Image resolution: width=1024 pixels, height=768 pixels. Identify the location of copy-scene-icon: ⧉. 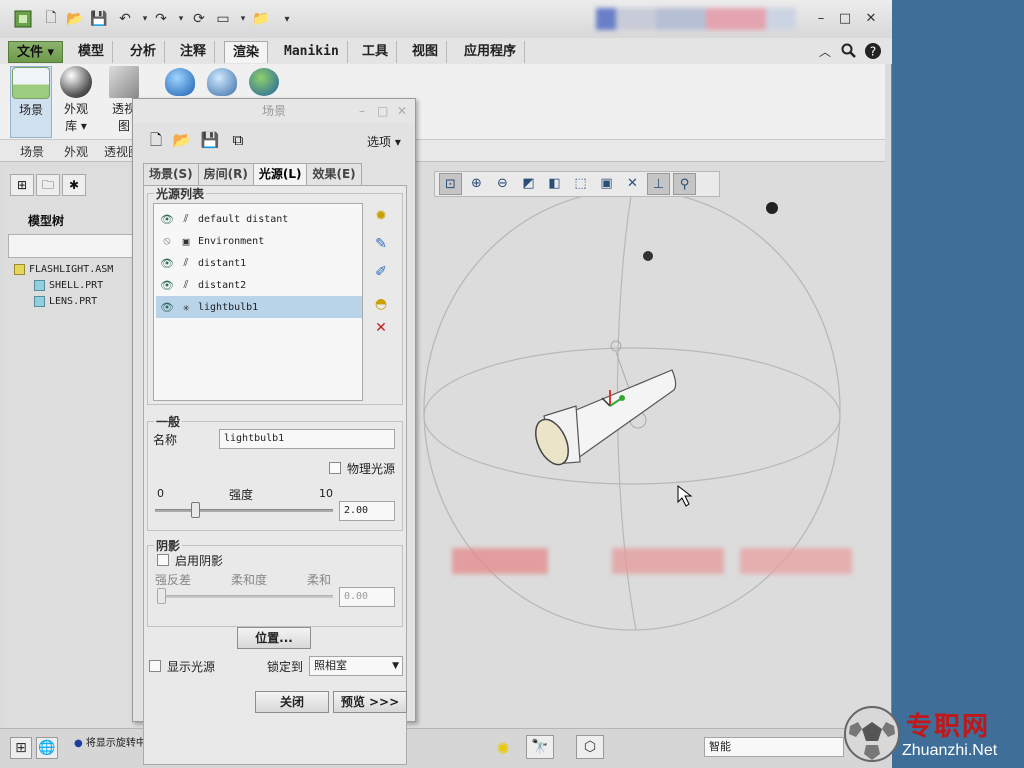
(238, 140).